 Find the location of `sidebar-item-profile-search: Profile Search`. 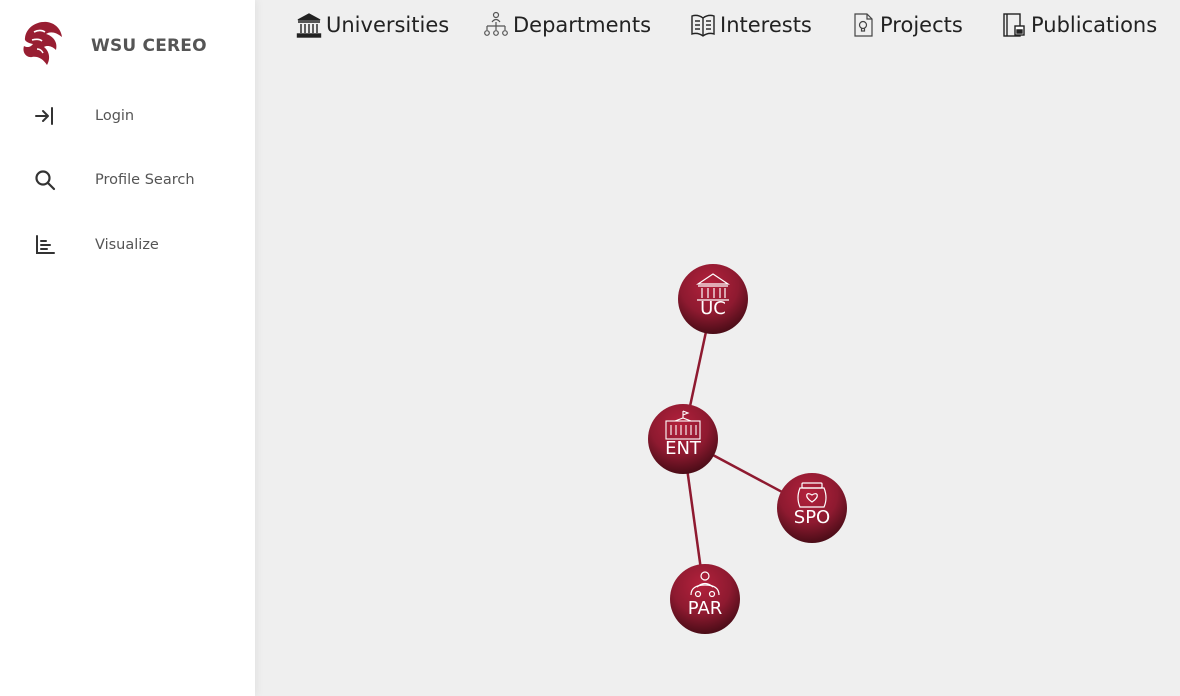

sidebar-item-profile-search: Profile Search is located at coordinates (127, 180).